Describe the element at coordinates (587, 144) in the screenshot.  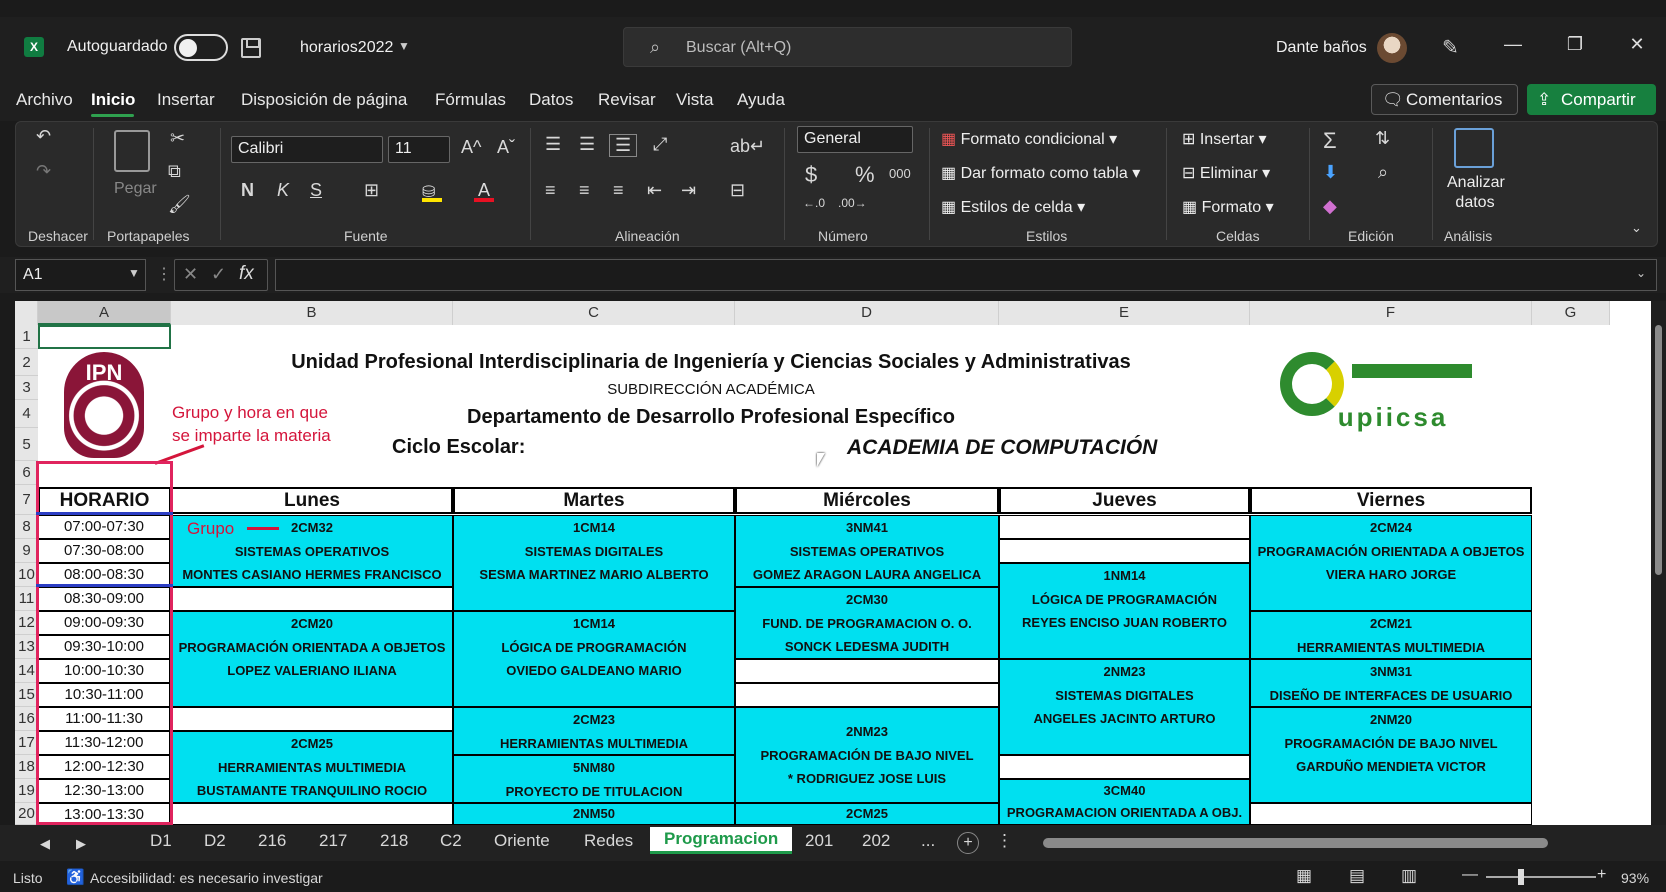
I see `align-middle-icon: ☰` at that location.